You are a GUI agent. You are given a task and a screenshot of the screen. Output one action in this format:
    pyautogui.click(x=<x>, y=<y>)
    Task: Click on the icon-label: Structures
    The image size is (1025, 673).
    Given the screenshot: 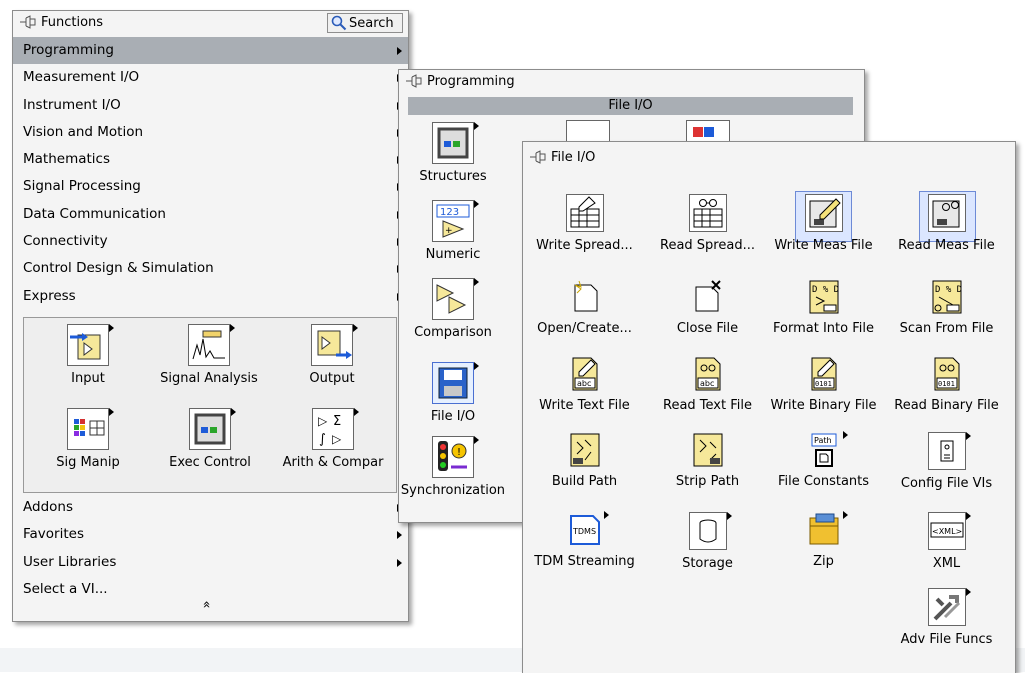 What is the action you would take?
    pyautogui.click(x=453, y=176)
    